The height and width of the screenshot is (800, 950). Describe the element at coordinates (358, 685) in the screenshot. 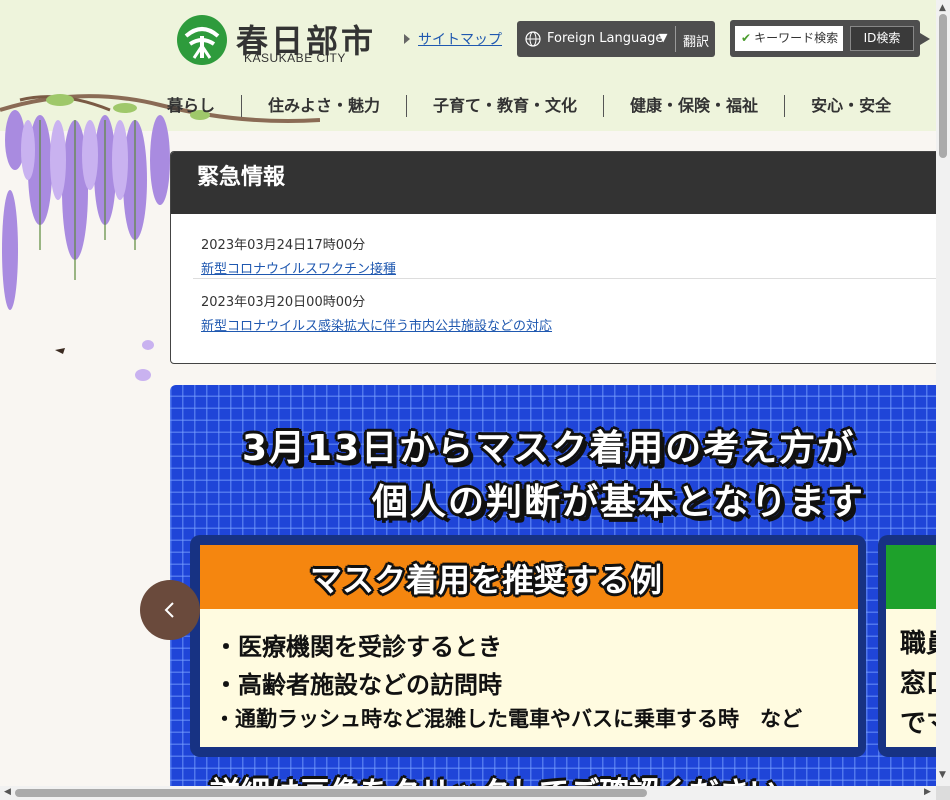

I see `list-item: ・高齢者施設などの訪問時` at that location.